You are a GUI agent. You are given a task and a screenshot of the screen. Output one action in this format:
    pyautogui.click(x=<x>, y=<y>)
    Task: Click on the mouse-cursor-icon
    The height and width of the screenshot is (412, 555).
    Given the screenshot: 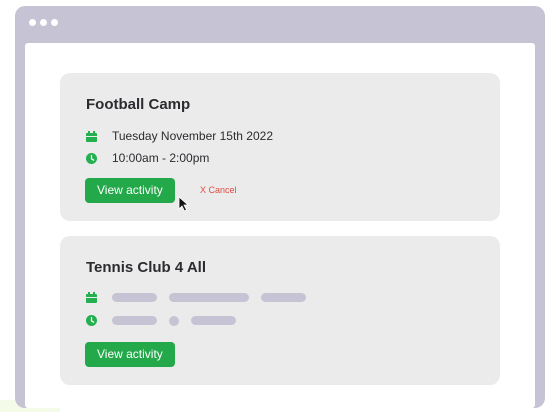 What is the action you would take?
    pyautogui.click(x=184, y=206)
    